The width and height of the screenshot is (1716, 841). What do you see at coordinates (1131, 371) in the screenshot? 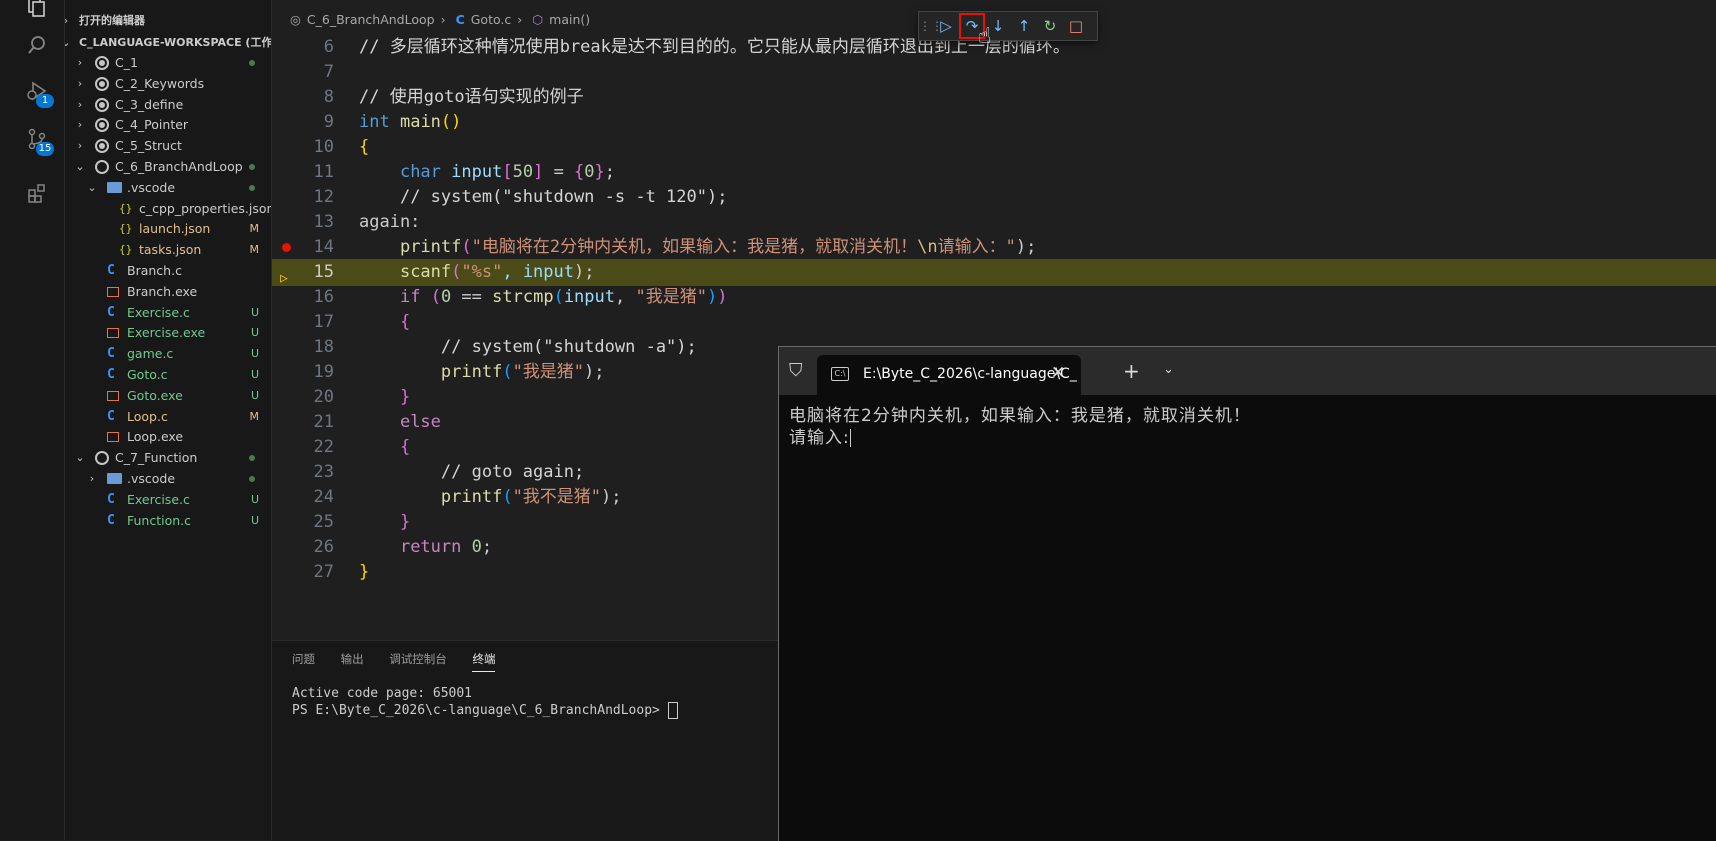
I see `new-tab-plus-icon: +` at bounding box center [1131, 371].